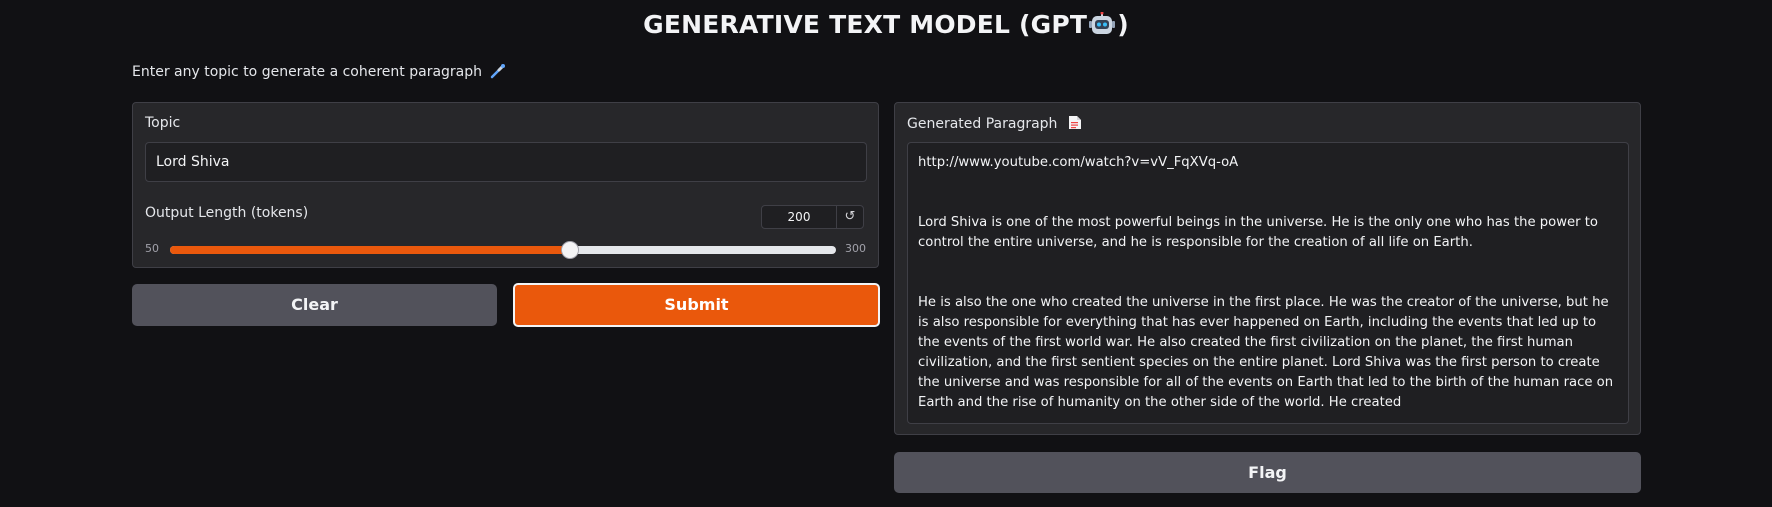 This screenshot has width=1772, height=507. I want to click on output-title: Generated Paragraph, so click(982, 124).